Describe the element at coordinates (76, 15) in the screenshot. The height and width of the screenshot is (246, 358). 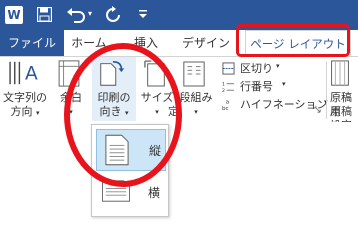
I see `undo-icon` at that location.